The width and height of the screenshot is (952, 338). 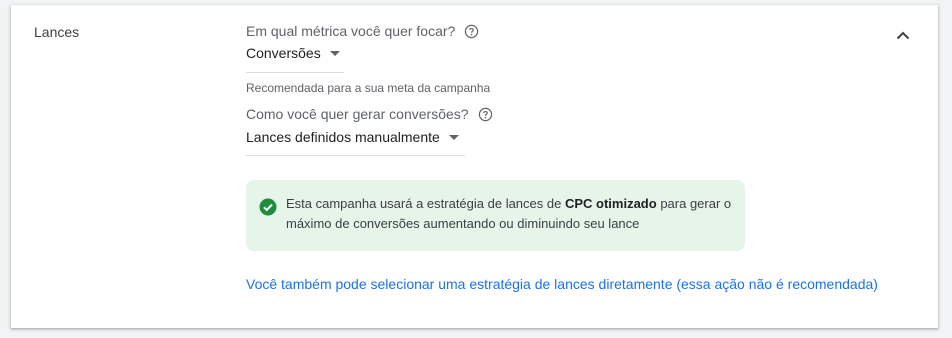 What do you see at coordinates (610, 203) in the screenshot?
I see `strategy-name: CPC otimizado` at bounding box center [610, 203].